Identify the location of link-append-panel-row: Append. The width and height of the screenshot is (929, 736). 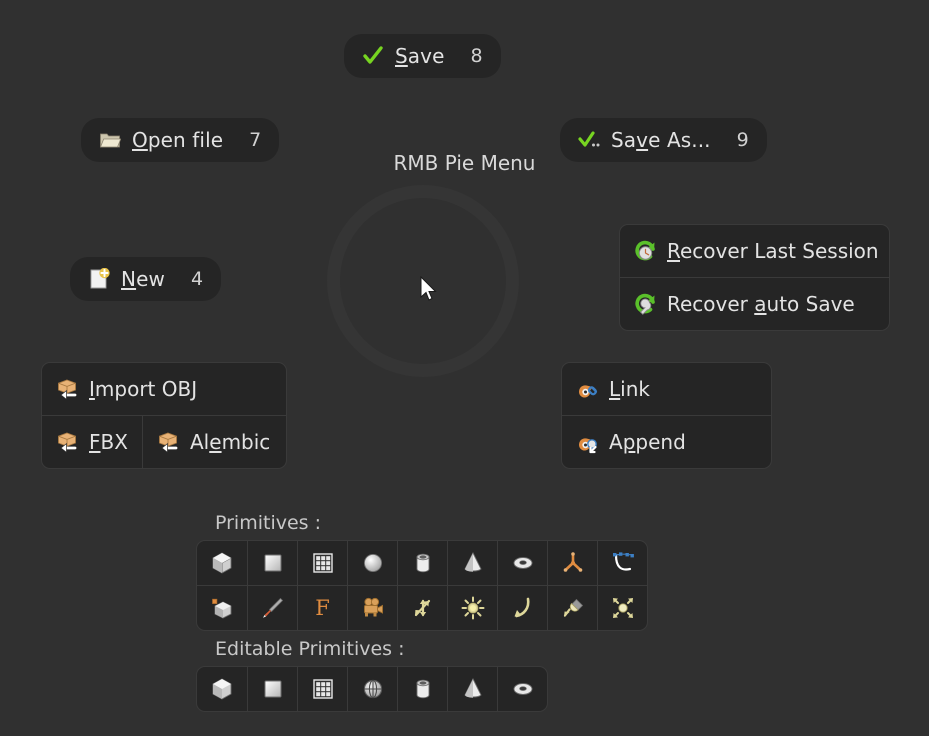
(666, 441).